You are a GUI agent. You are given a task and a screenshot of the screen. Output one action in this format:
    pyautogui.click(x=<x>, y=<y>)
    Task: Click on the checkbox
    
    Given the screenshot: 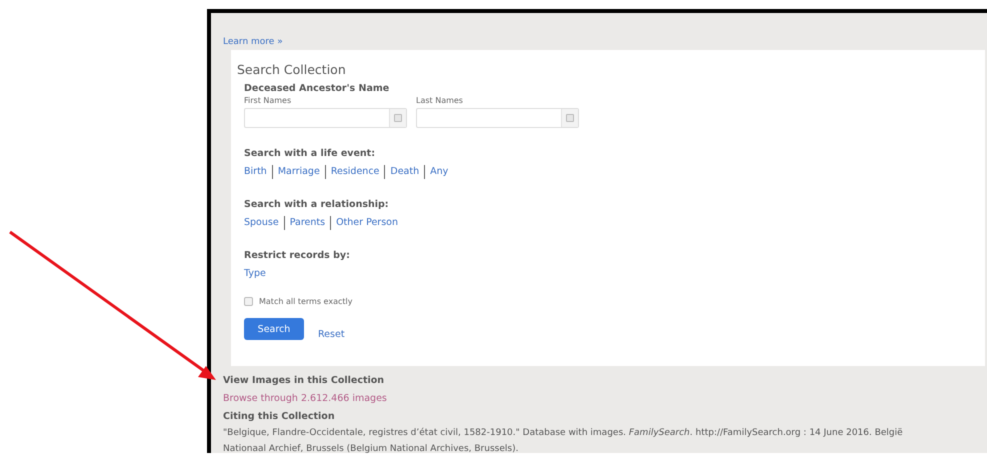 What is the action you would take?
    pyautogui.click(x=248, y=301)
    